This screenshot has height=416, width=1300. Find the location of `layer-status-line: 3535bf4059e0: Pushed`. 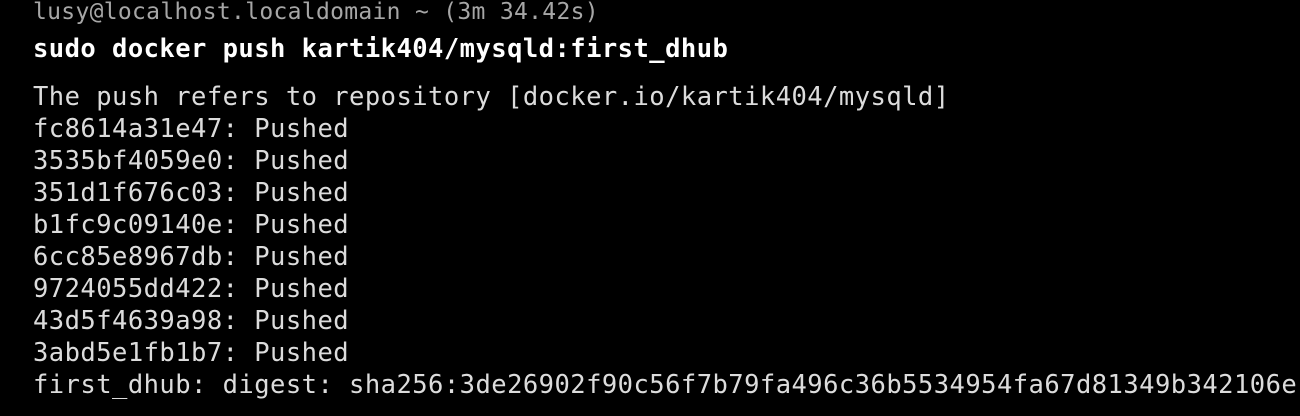

layer-status-line: 3535bf4059e0: Pushed is located at coordinates (191, 161).